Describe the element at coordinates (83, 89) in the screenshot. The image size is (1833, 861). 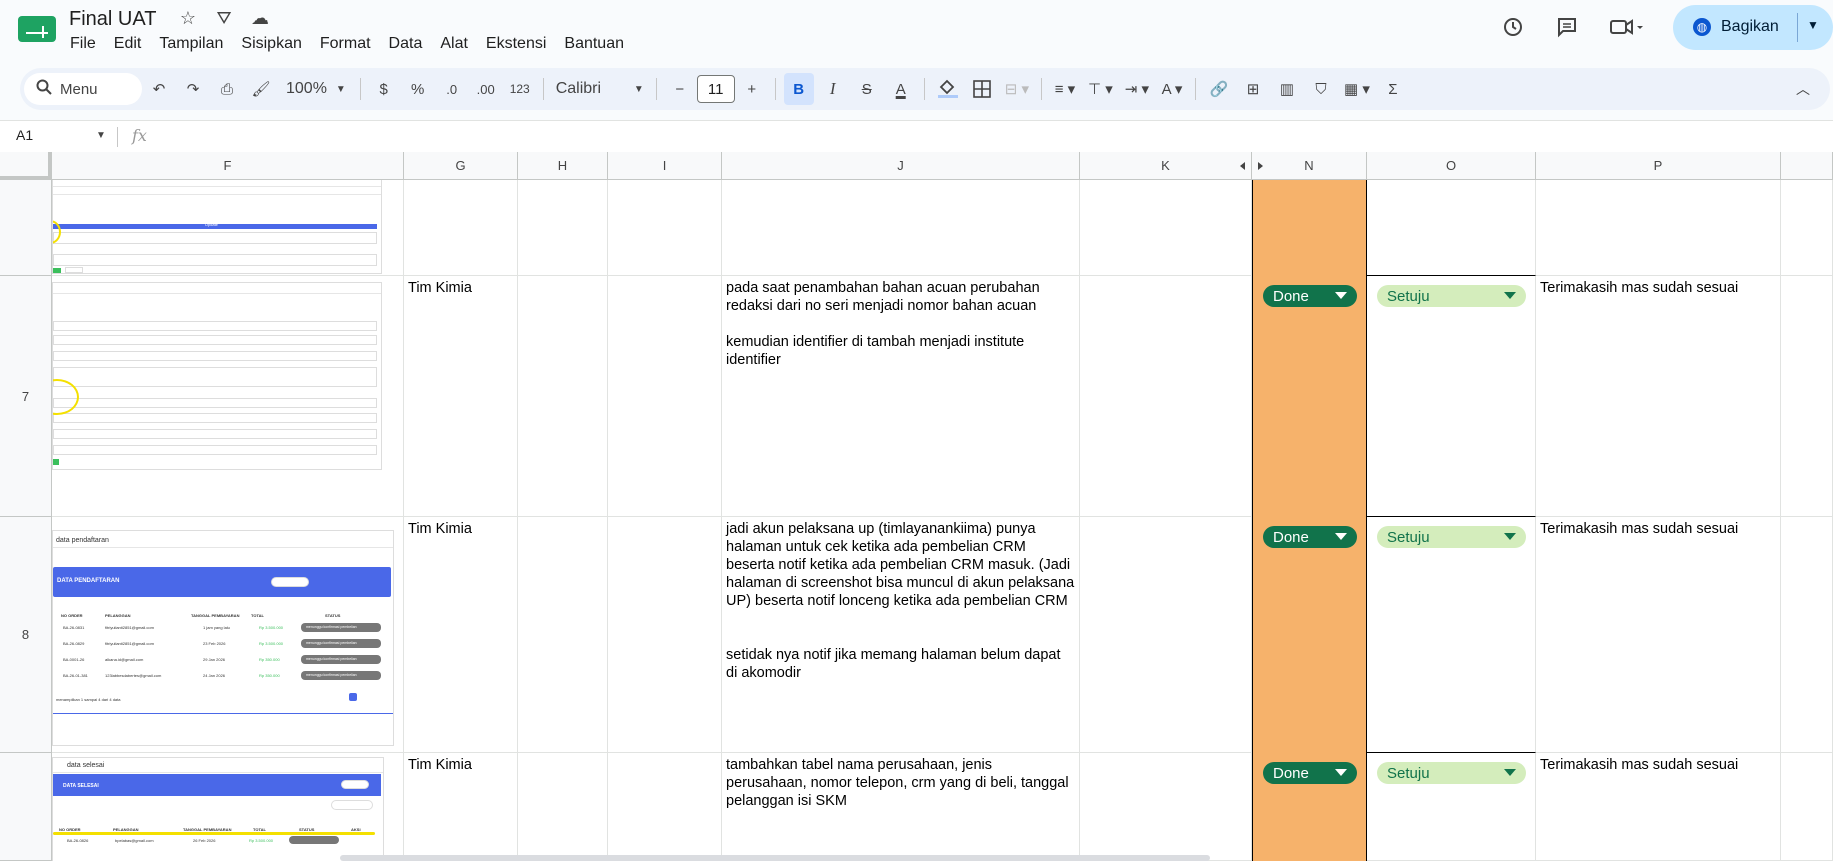
I see `menu-search-box: Menu` at that location.